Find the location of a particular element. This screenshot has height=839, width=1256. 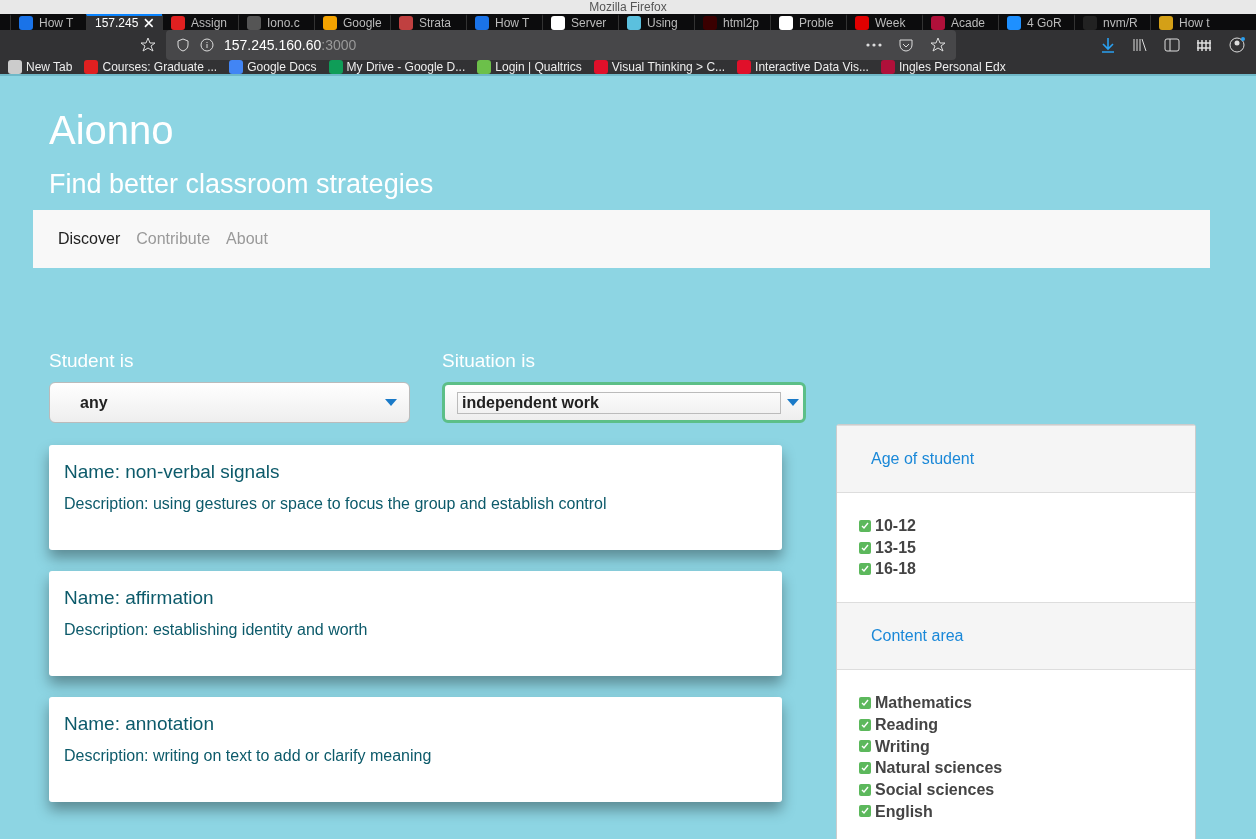

fence-icon is located at coordinates (1204, 45).